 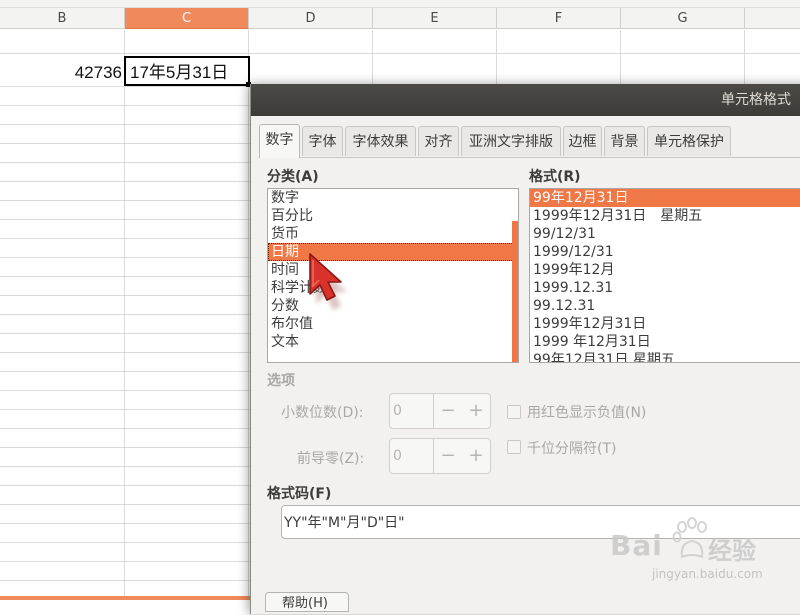 I want to click on format-item: 1999/12/31, so click(x=665, y=252).